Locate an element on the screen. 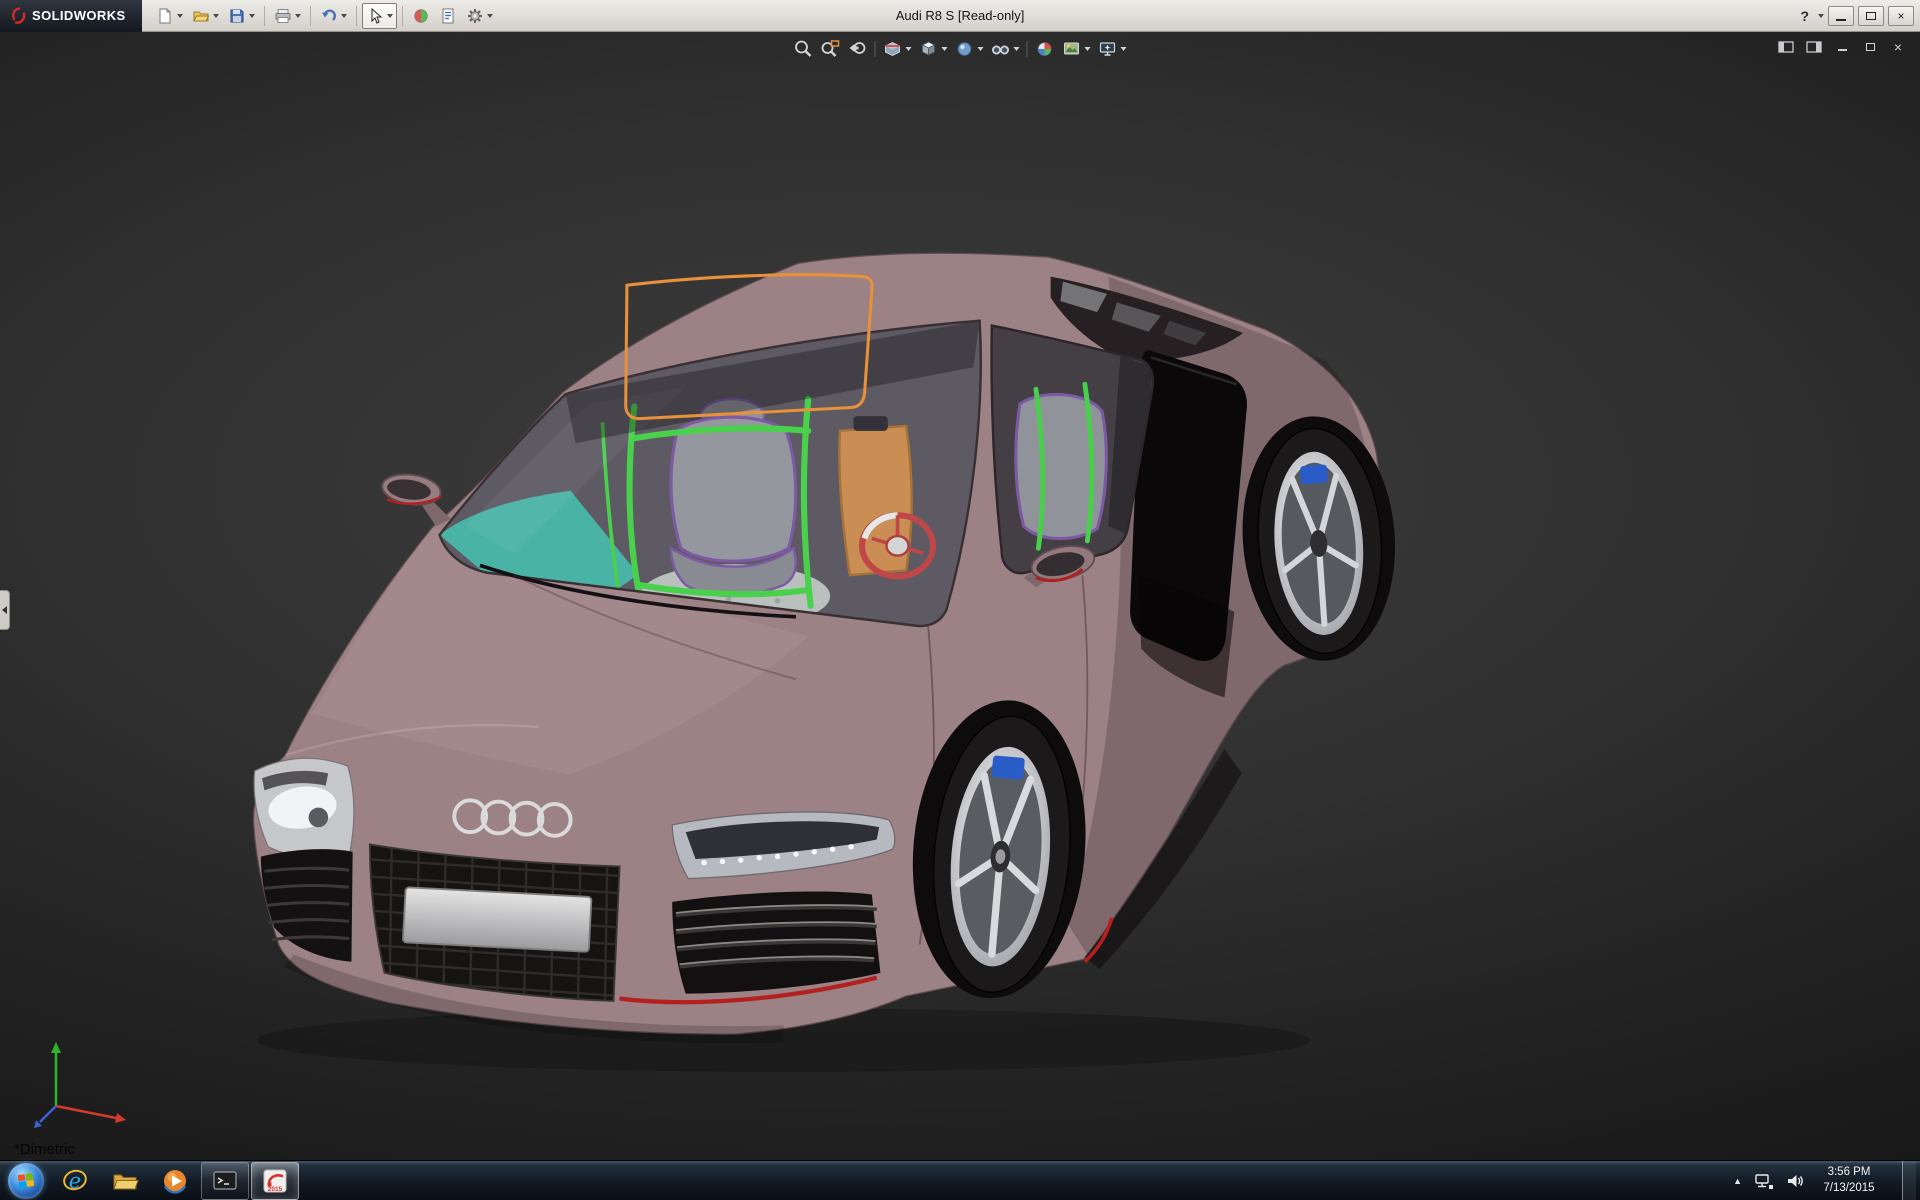  restore-icon is located at coordinates (1870, 47).